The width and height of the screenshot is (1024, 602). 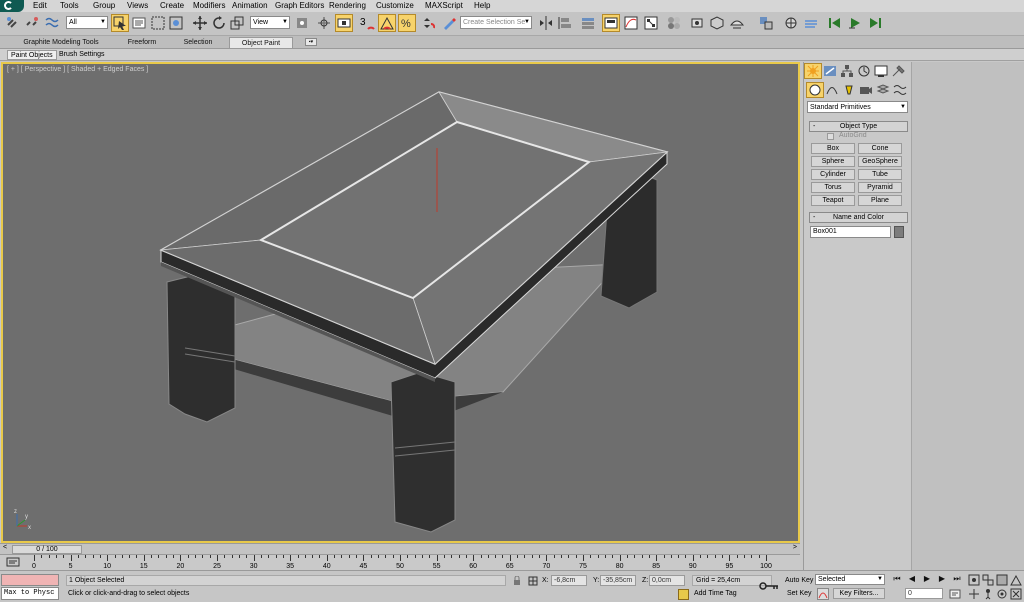 I want to click on select-object-icon, so click(x=120, y=23).